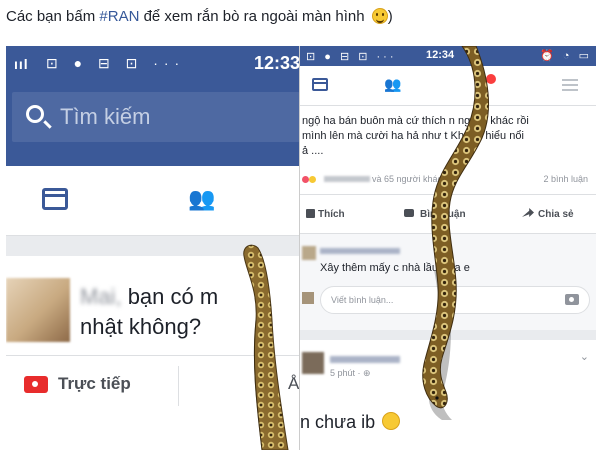  What do you see at coordinates (305, 179) in the screenshot?
I see `reaction-icons` at bounding box center [305, 179].